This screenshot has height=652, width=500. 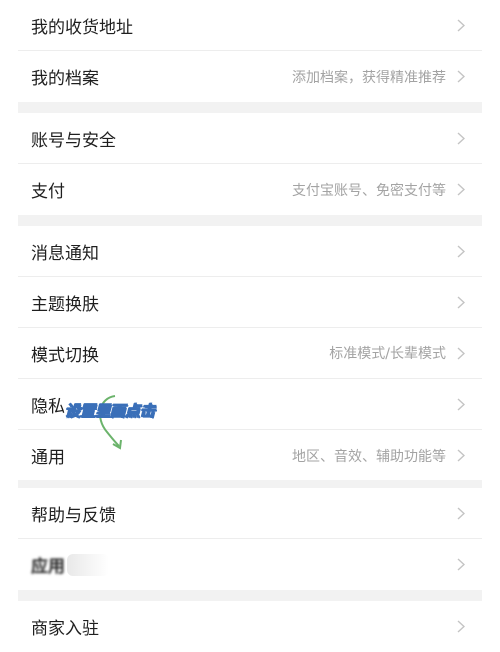 What do you see at coordinates (369, 456) in the screenshot?
I see `settings-item-hint: 地区、音效、辅助功能等` at bounding box center [369, 456].